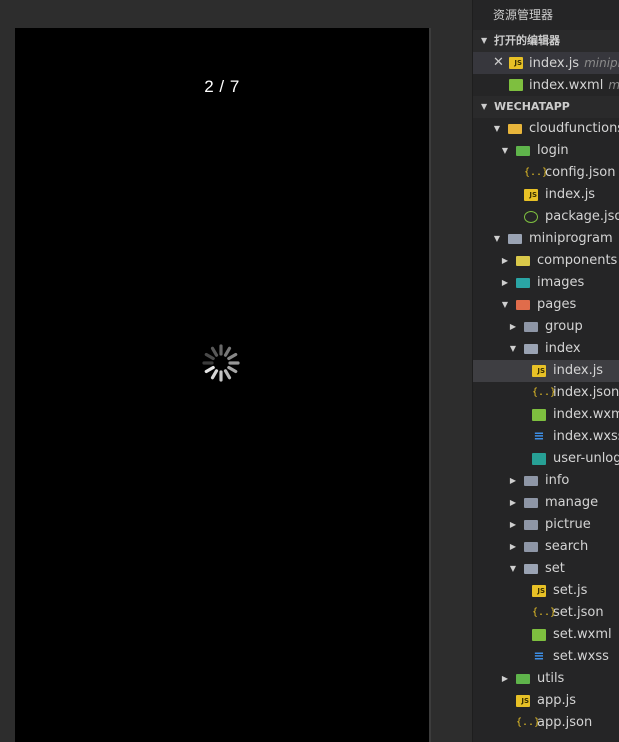  Describe the element at coordinates (557, 480) in the screenshot. I see `tree-item-label: info` at that location.